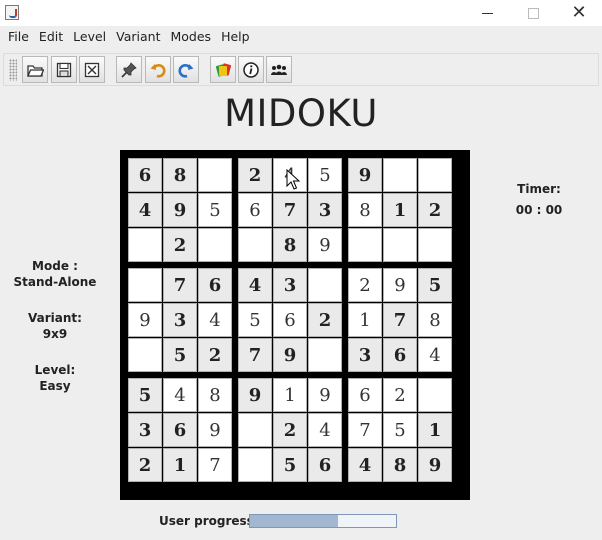  What do you see at coordinates (92, 69) in the screenshot?
I see `close-game-button` at bounding box center [92, 69].